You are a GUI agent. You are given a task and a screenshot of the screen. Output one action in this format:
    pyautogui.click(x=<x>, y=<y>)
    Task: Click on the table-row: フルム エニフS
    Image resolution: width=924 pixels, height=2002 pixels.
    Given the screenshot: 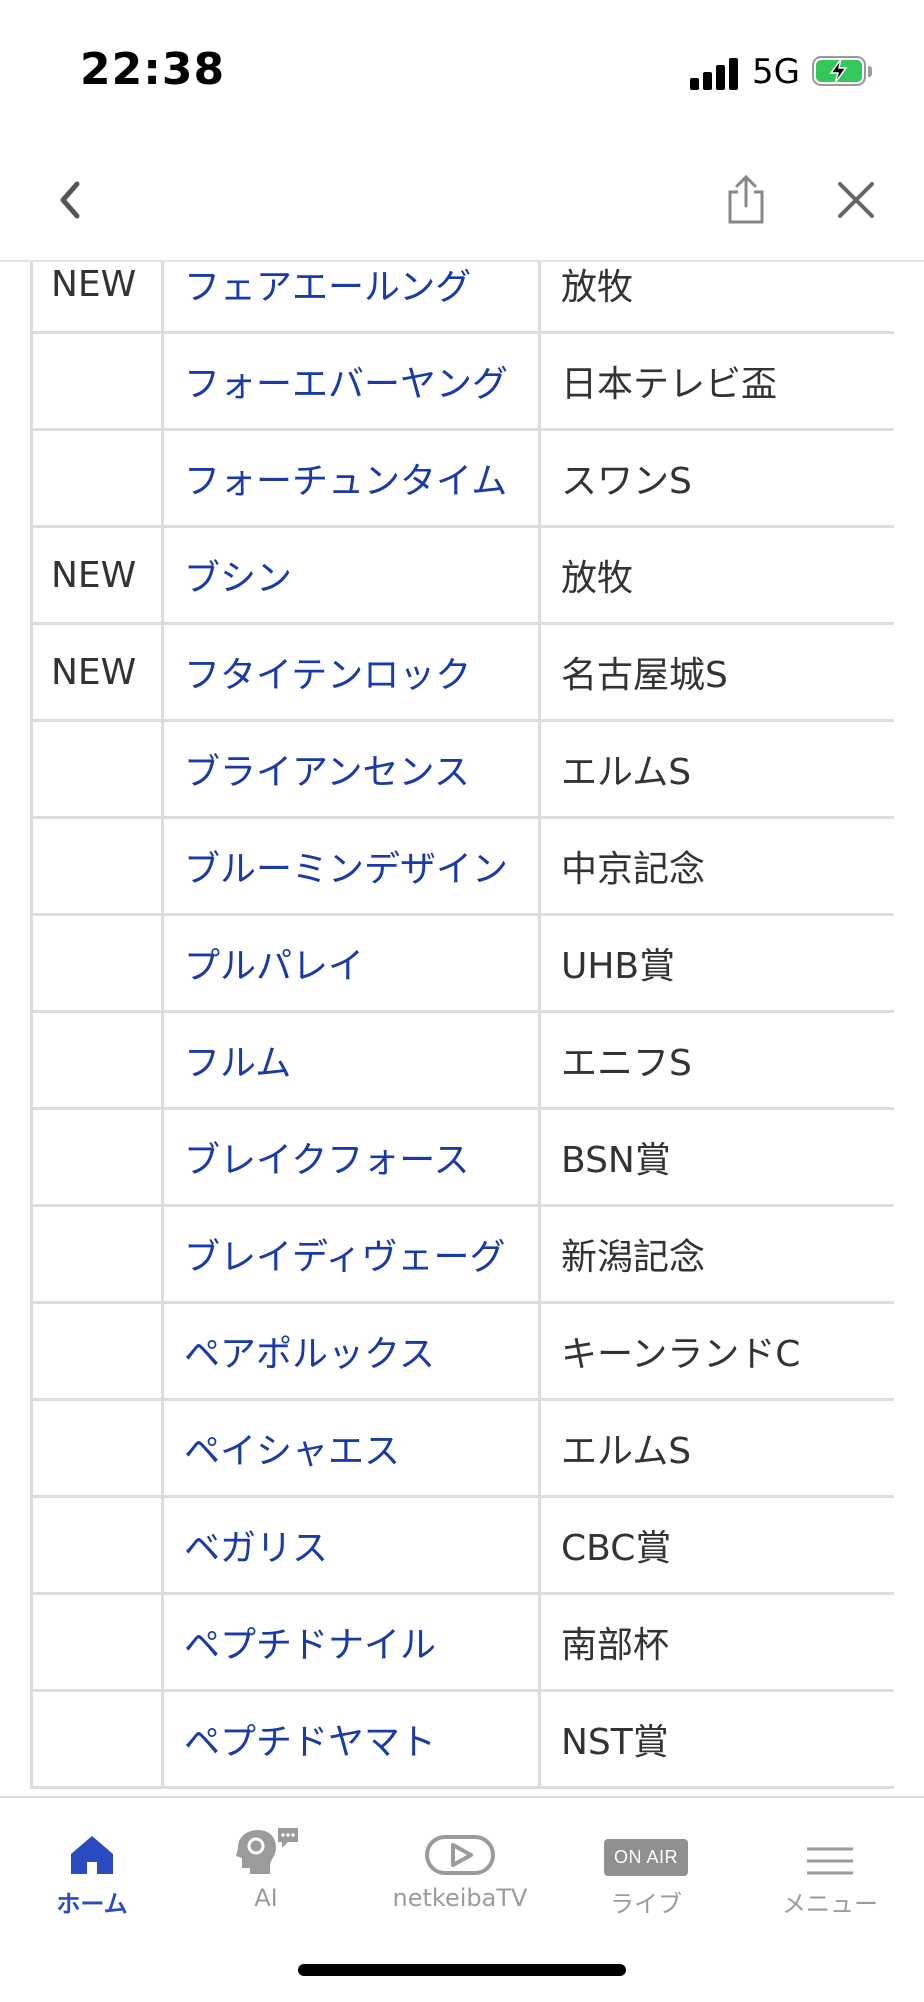 What is the action you would take?
    pyautogui.click(x=462, y=1060)
    